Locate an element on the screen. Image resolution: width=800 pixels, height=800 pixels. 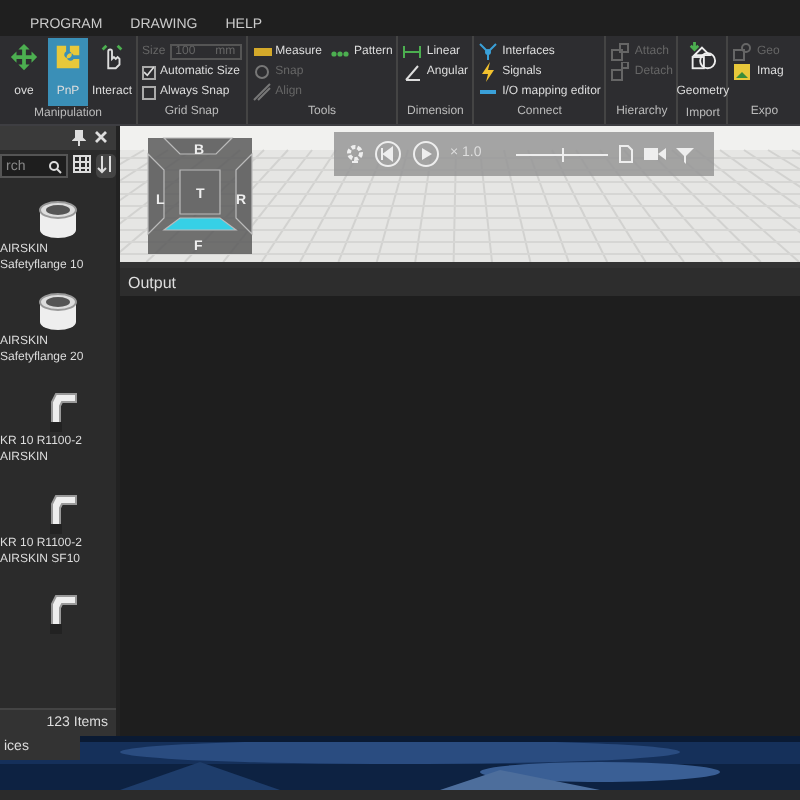
grid-icon is located at coordinates (82, 164).